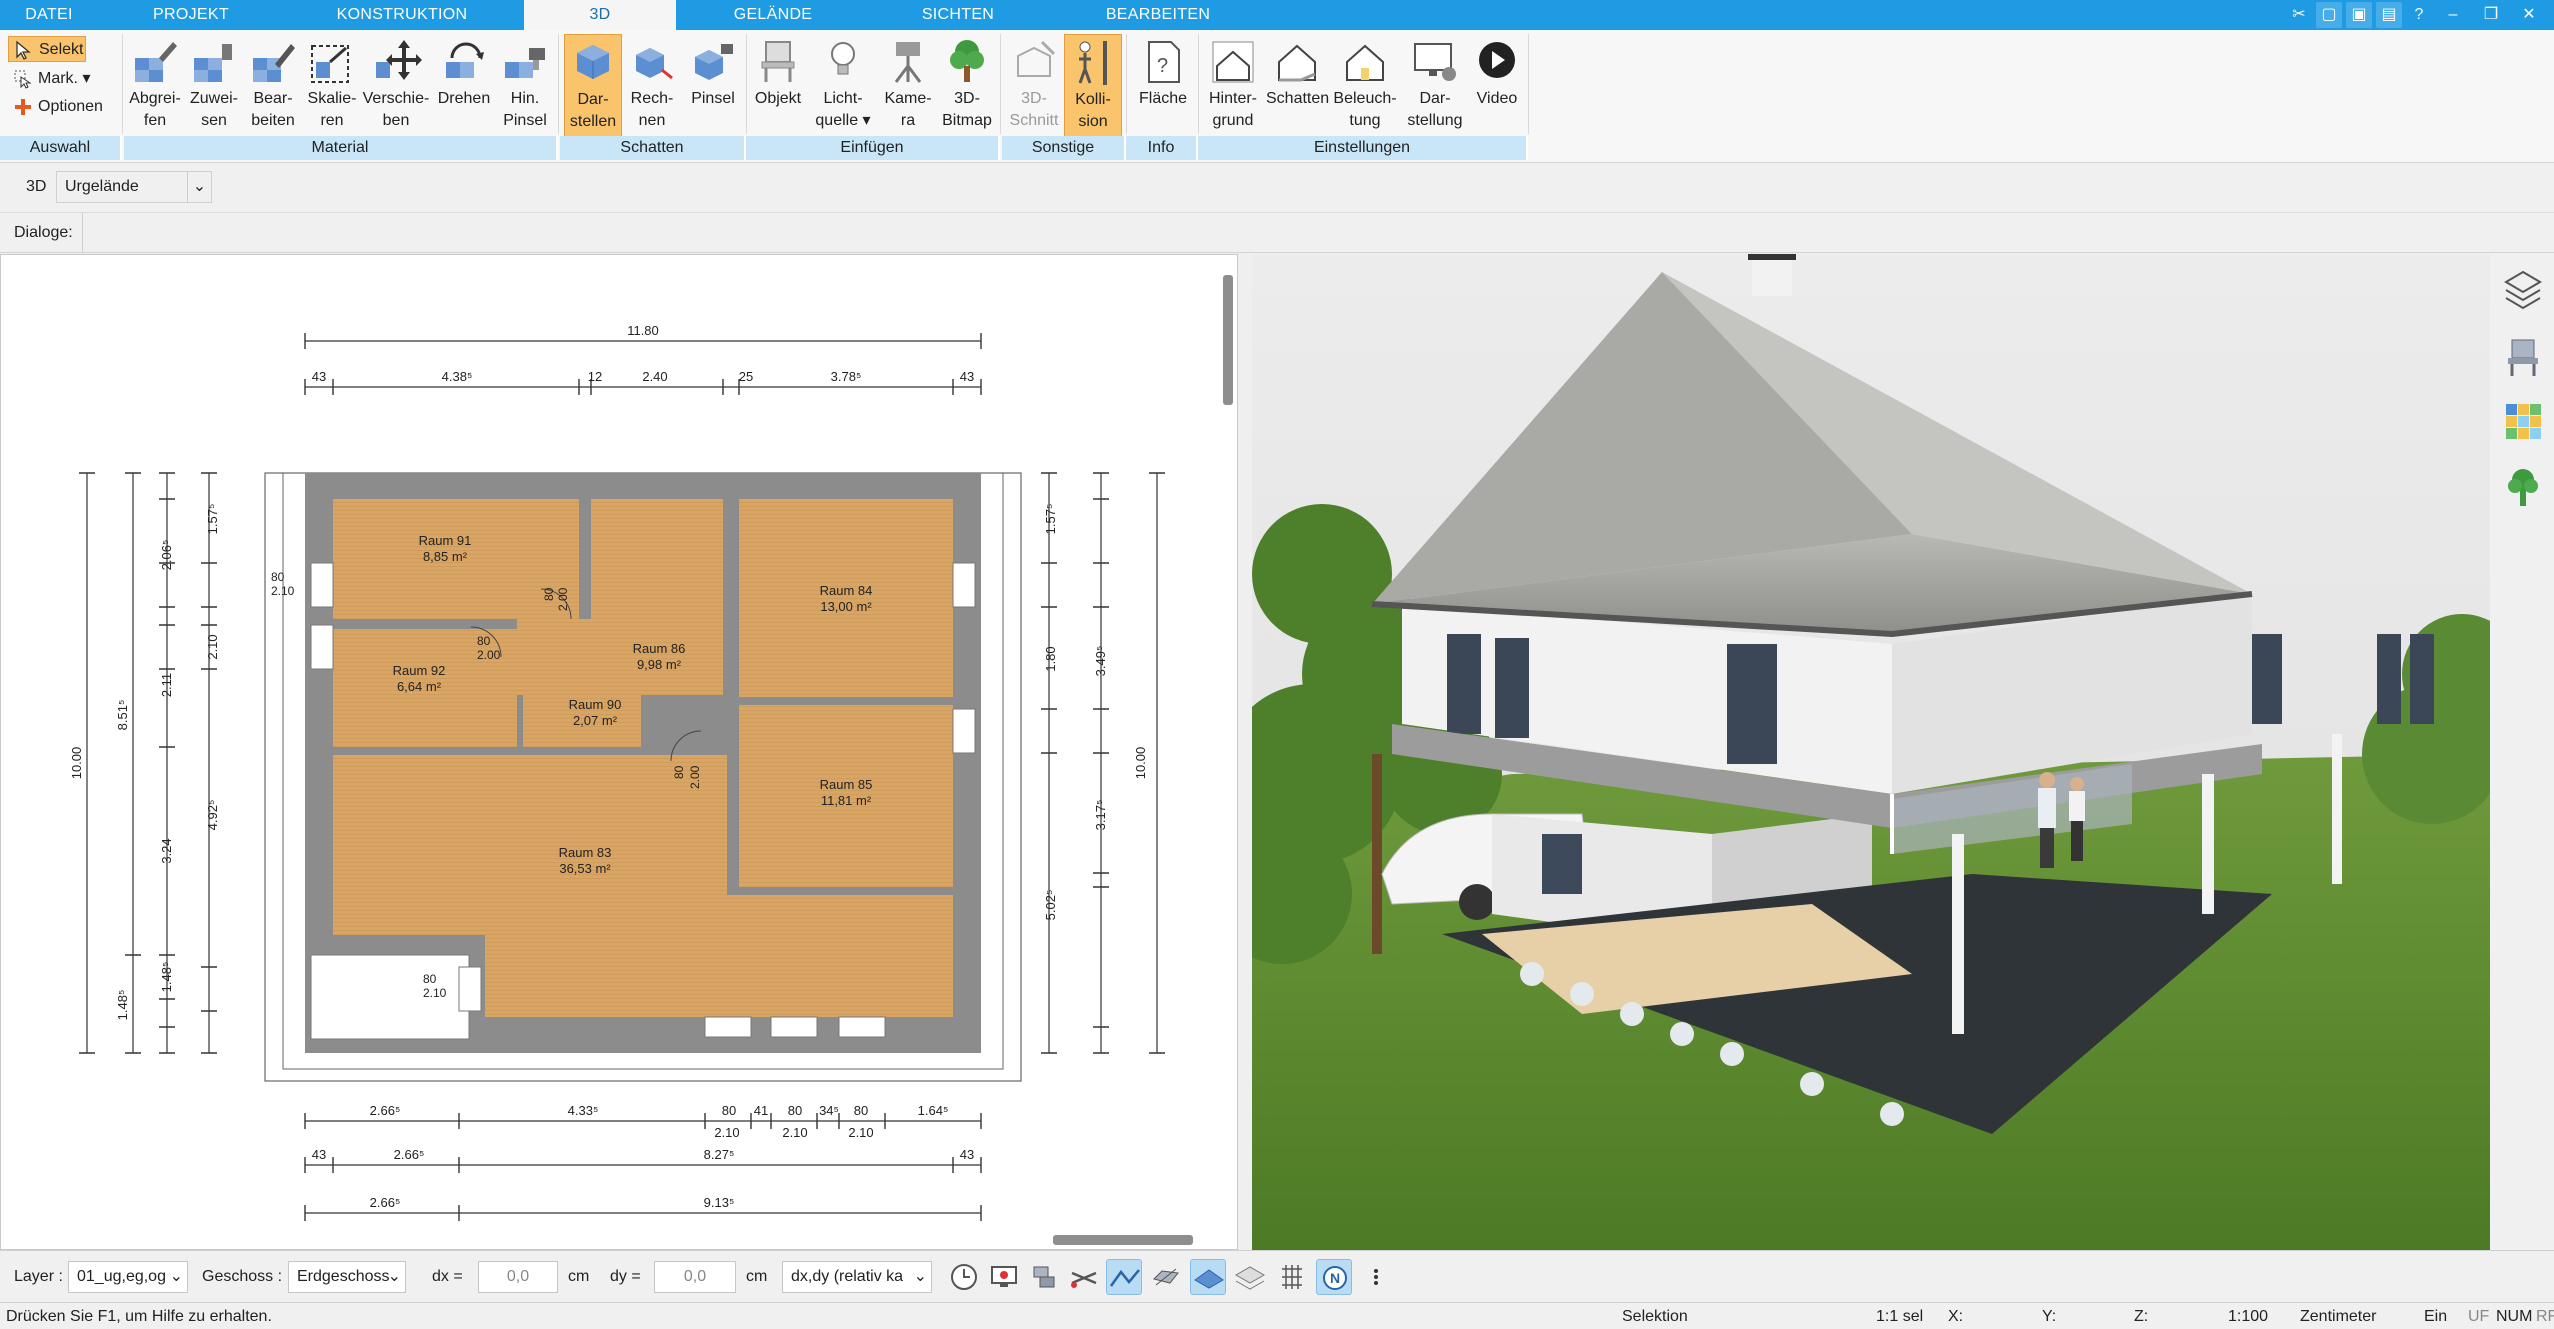  Describe the element at coordinates (445, 540) in the screenshot. I see `room-91-name: Raum 91` at that location.